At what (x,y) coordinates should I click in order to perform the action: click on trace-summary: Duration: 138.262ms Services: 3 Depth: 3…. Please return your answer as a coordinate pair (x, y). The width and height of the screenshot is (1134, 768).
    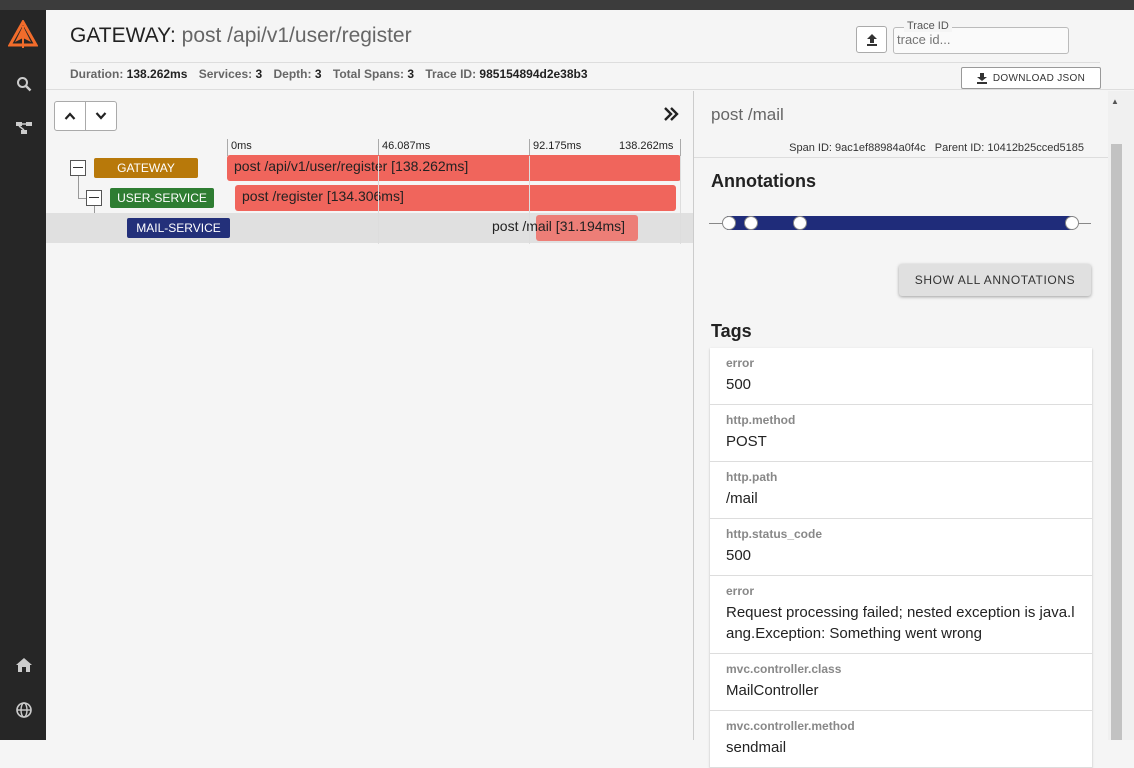
    Looking at the image, I should click on (333, 74).